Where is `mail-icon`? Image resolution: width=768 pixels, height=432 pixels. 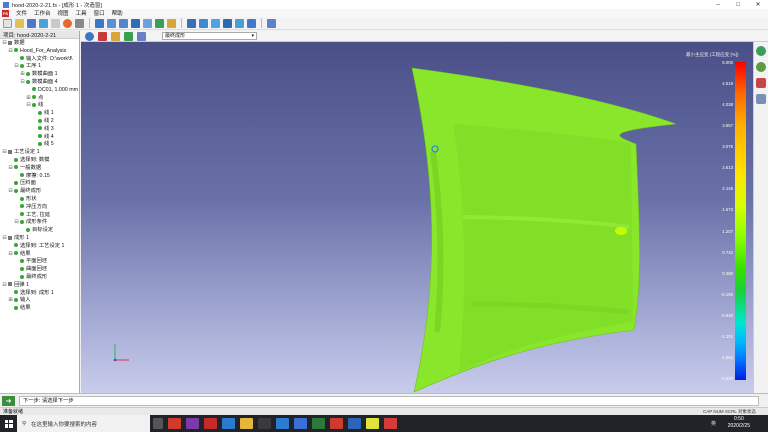
mail-icon is located at coordinates (282, 423).